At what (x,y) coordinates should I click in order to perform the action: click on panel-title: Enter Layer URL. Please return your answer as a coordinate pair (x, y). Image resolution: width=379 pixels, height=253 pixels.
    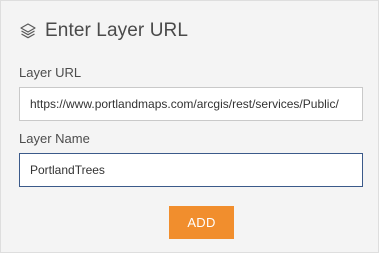
    Looking at the image, I should click on (117, 30).